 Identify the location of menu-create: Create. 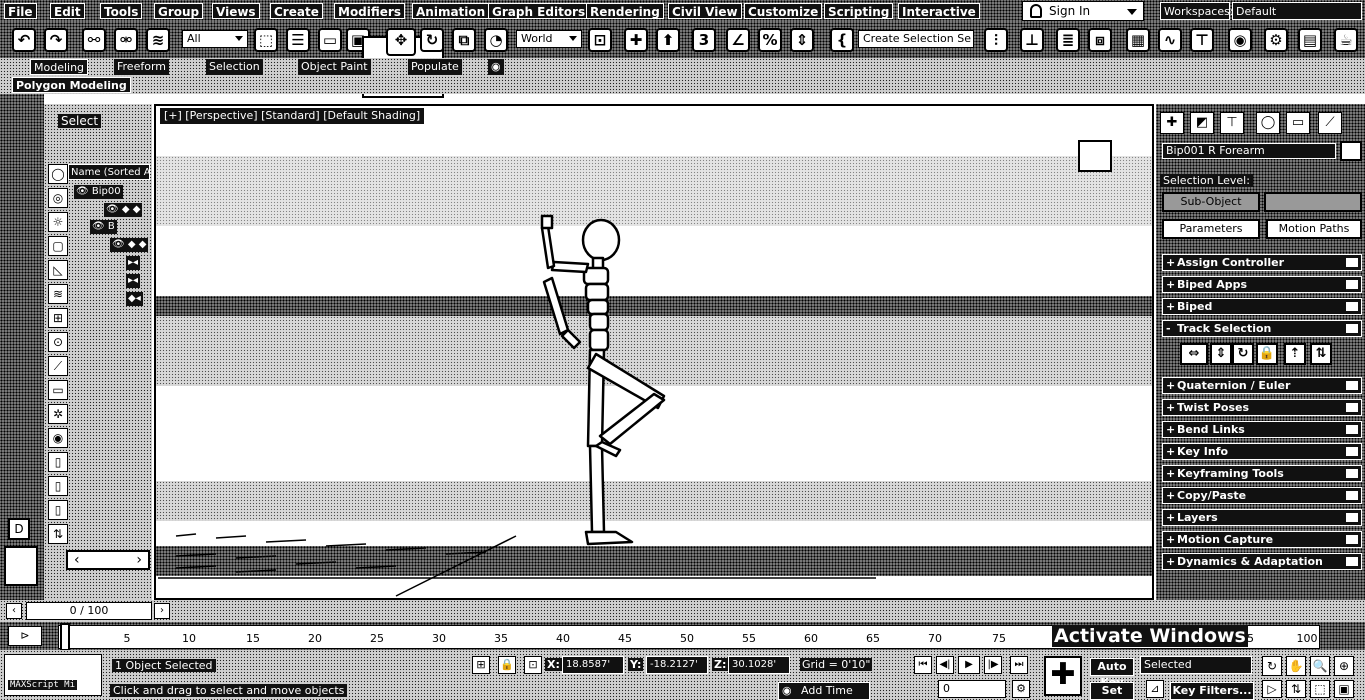
(296, 11).